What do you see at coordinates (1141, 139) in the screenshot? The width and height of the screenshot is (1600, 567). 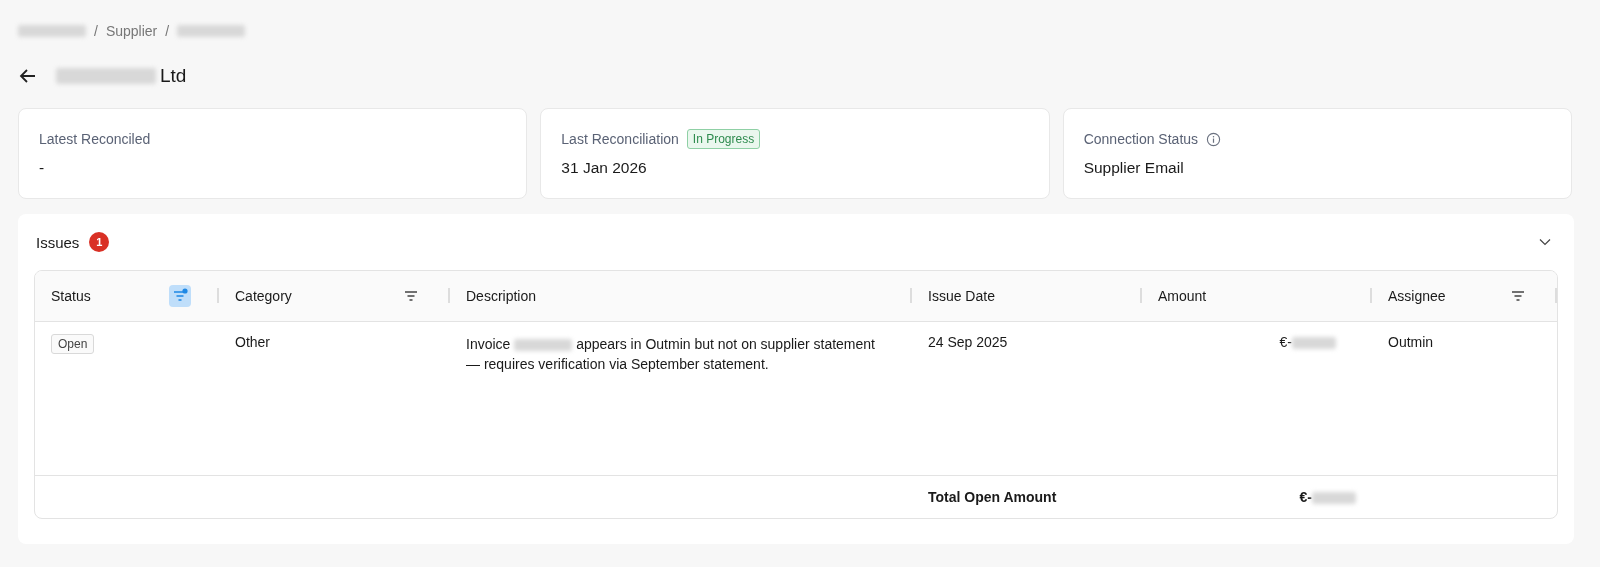 I see `card-label: Connection Status` at bounding box center [1141, 139].